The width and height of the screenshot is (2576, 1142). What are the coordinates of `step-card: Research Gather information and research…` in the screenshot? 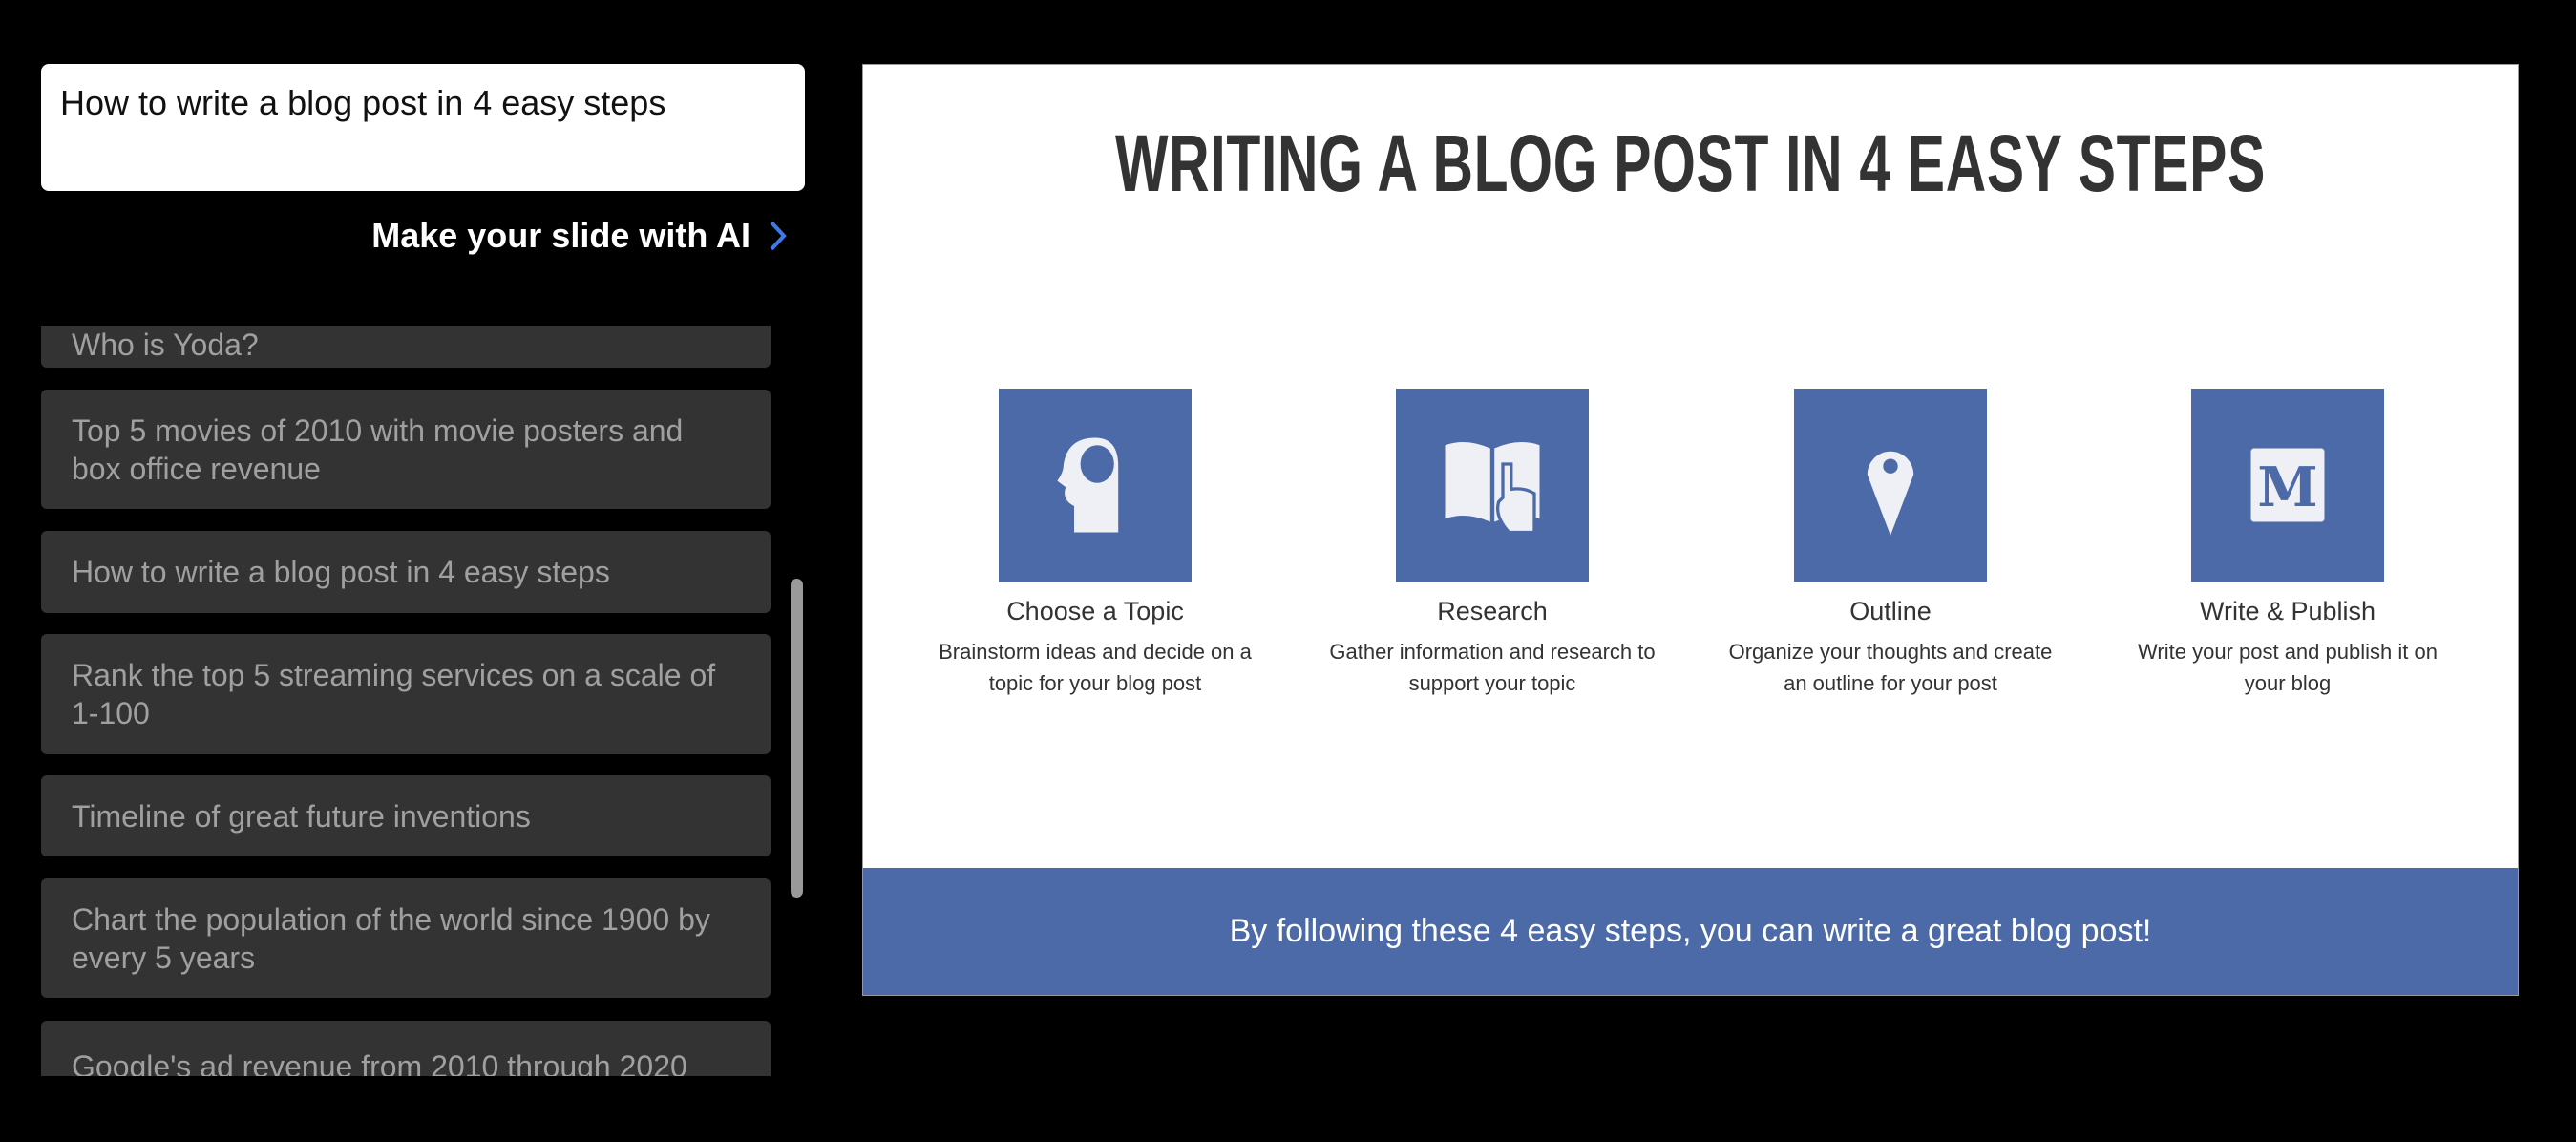 It's located at (1492, 544).